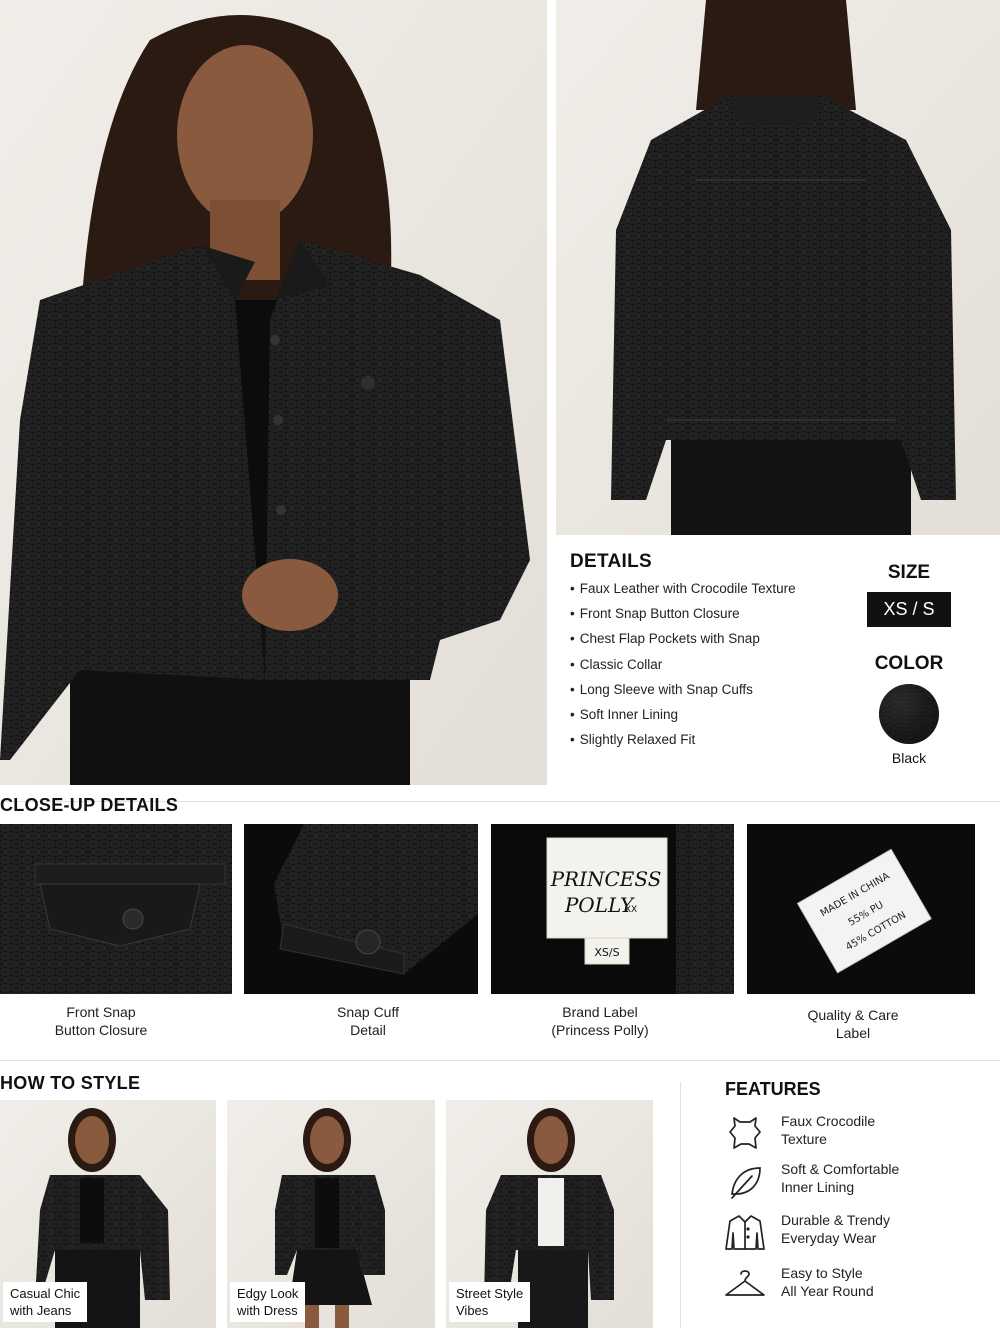  What do you see at coordinates (500, 1060) in the screenshot?
I see `divider` at bounding box center [500, 1060].